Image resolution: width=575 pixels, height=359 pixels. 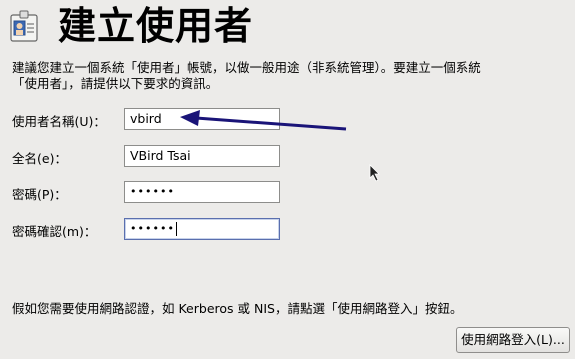 What do you see at coordinates (202, 156) in the screenshot?
I see `fullname-input: VBird Tsai` at bounding box center [202, 156].